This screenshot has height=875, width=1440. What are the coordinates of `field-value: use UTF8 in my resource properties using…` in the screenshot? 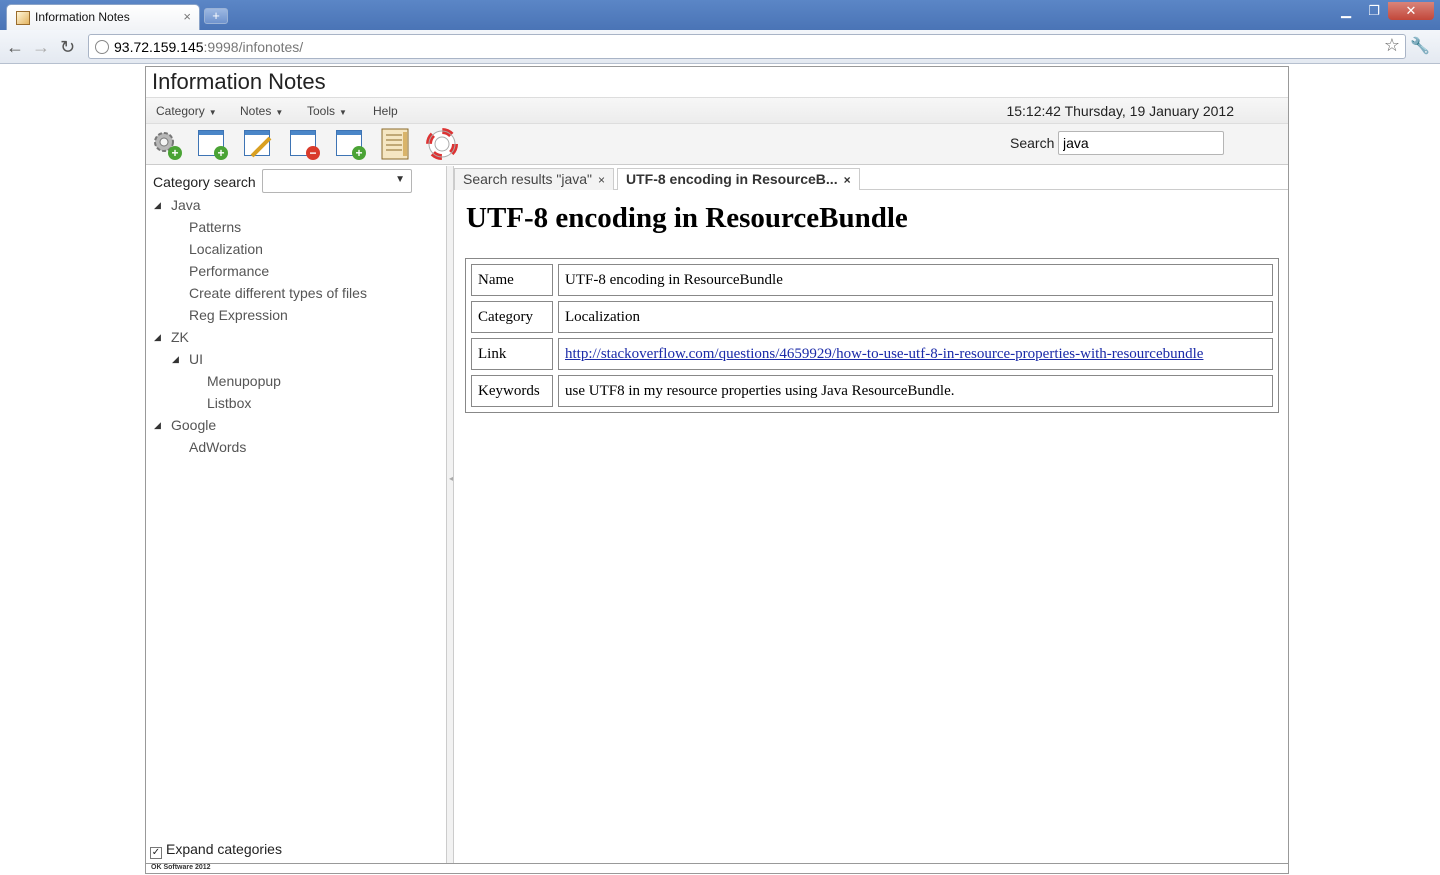 It's located at (915, 391).